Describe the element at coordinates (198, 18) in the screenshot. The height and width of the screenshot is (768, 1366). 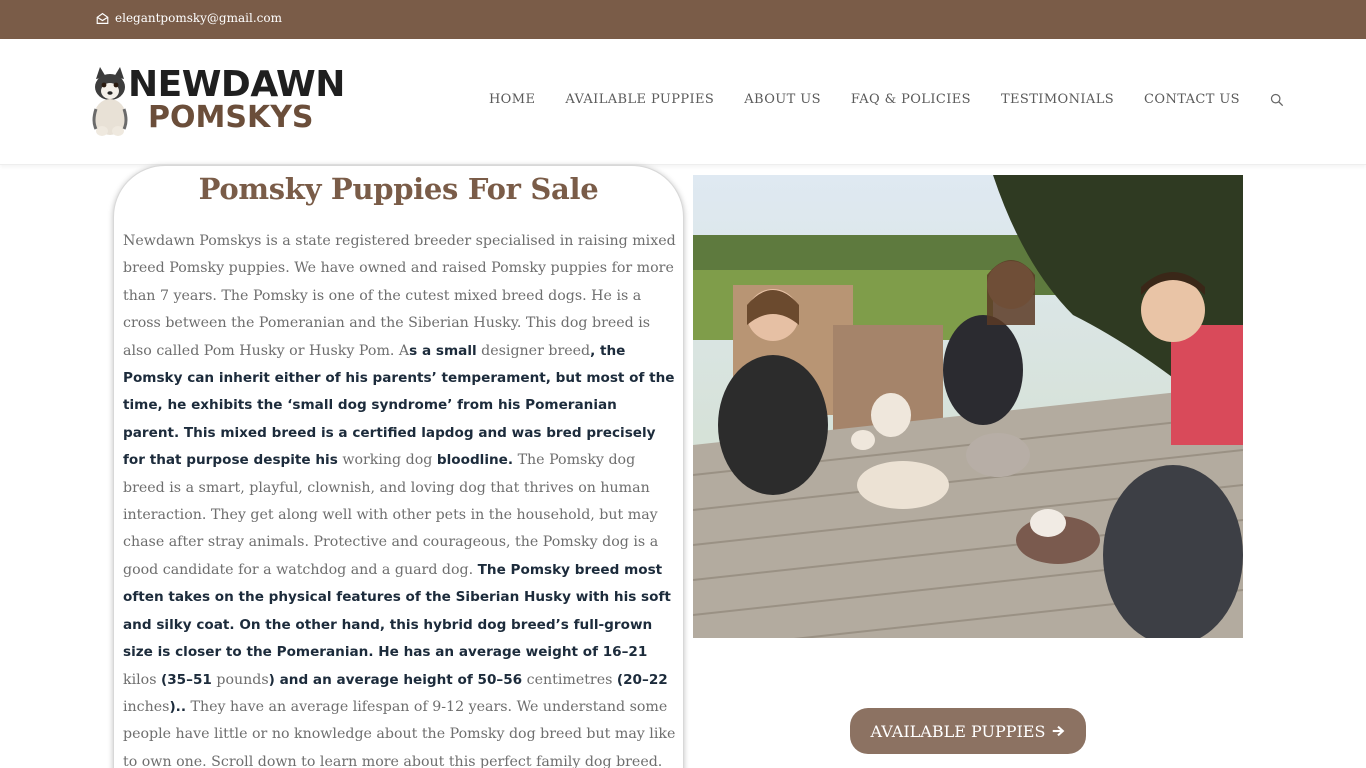
I see `email-text: elegantpomsky@gmail.com` at that location.